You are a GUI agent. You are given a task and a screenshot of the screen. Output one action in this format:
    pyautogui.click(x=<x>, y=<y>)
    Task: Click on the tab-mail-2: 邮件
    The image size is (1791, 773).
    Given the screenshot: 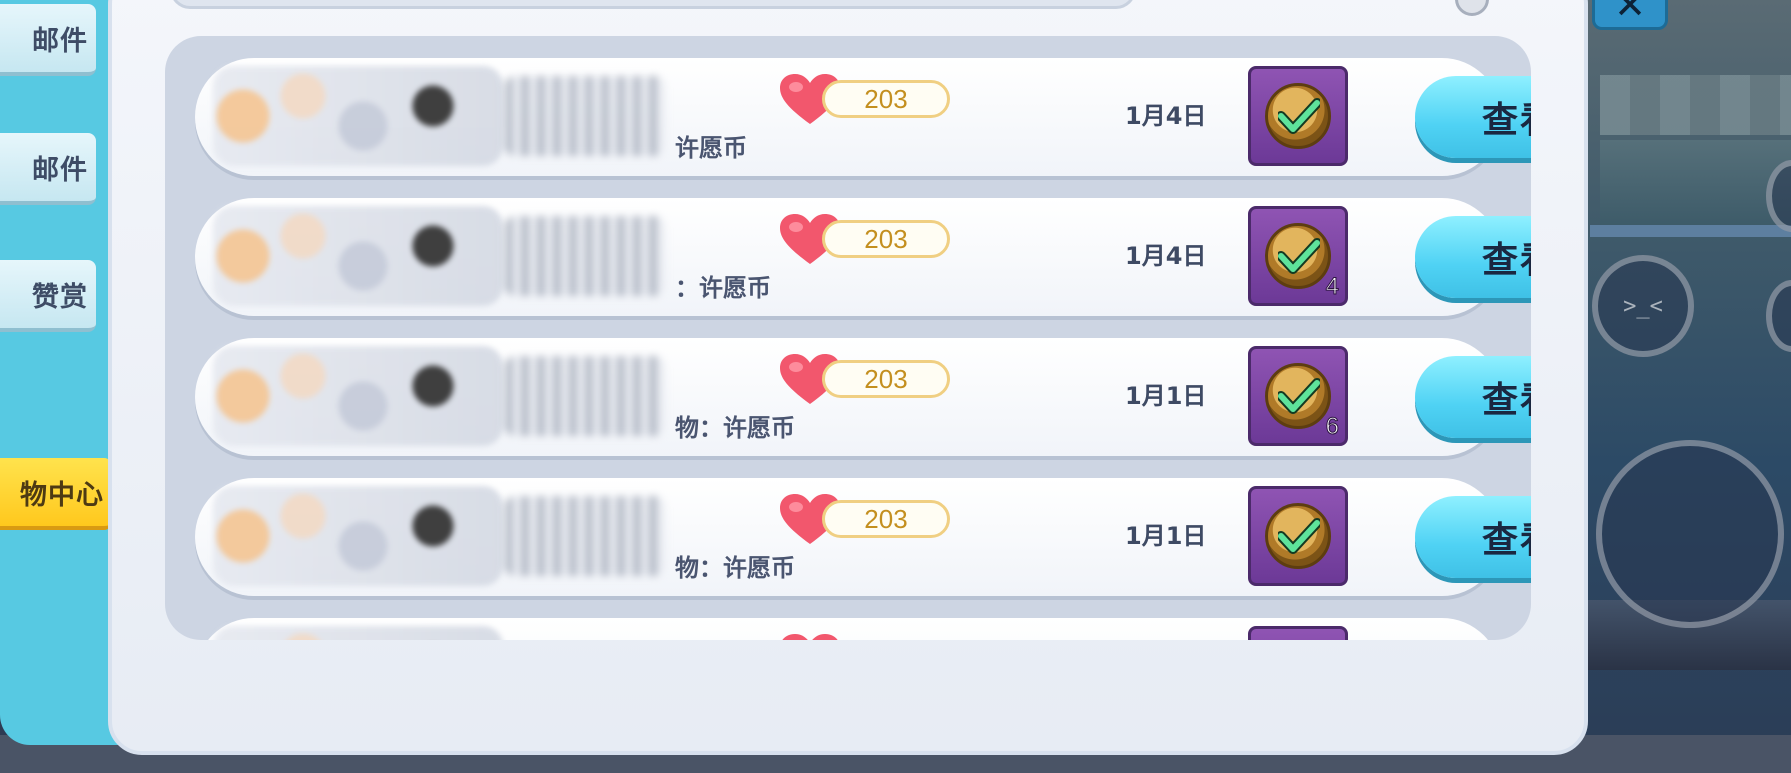 What is the action you would take?
    pyautogui.click(x=48, y=169)
    